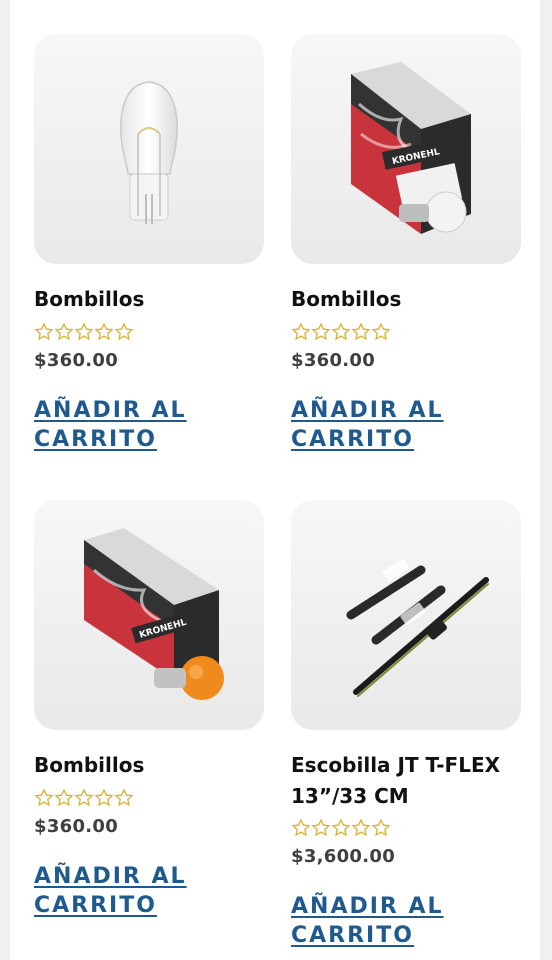 Image resolution: width=552 pixels, height=960 pixels. I want to click on product-image-clear-bulb, so click(149, 149).